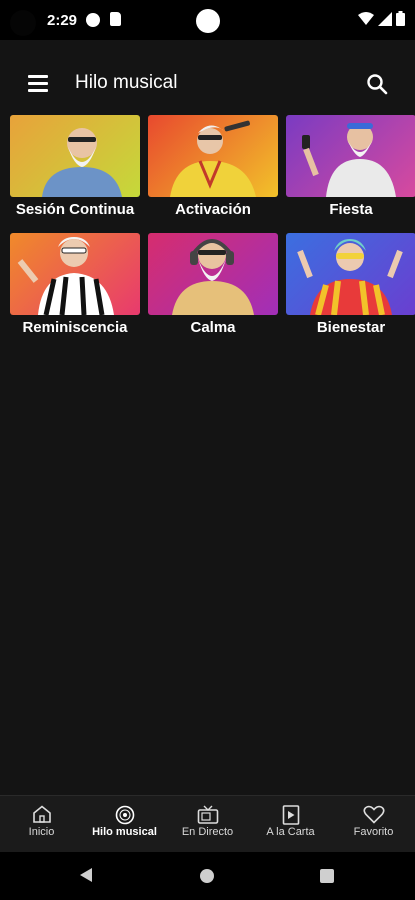 The width and height of the screenshot is (415, 900). What do you see at coordinates (41, 814) in the screenshot?
I see `home-icon` at bounding box center [41, 814].